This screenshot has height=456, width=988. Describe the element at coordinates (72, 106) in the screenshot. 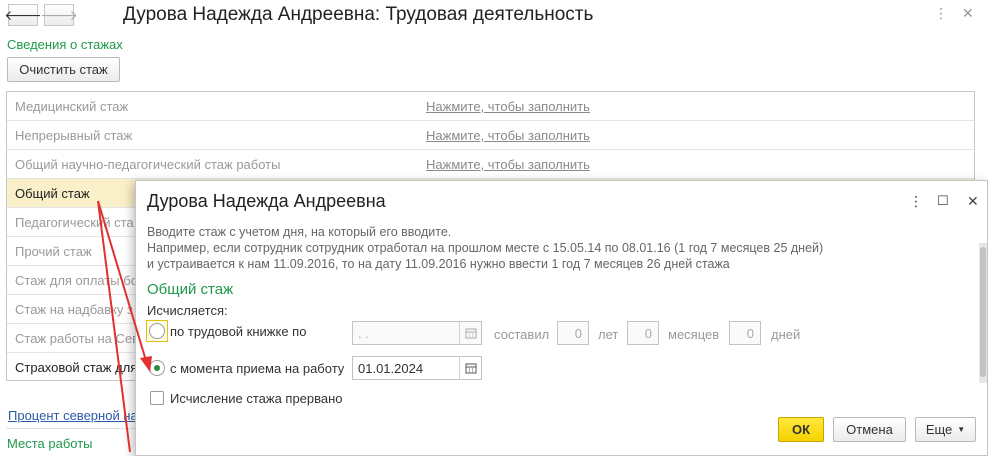

I see `row-label: Медицинский стаж` at that location.